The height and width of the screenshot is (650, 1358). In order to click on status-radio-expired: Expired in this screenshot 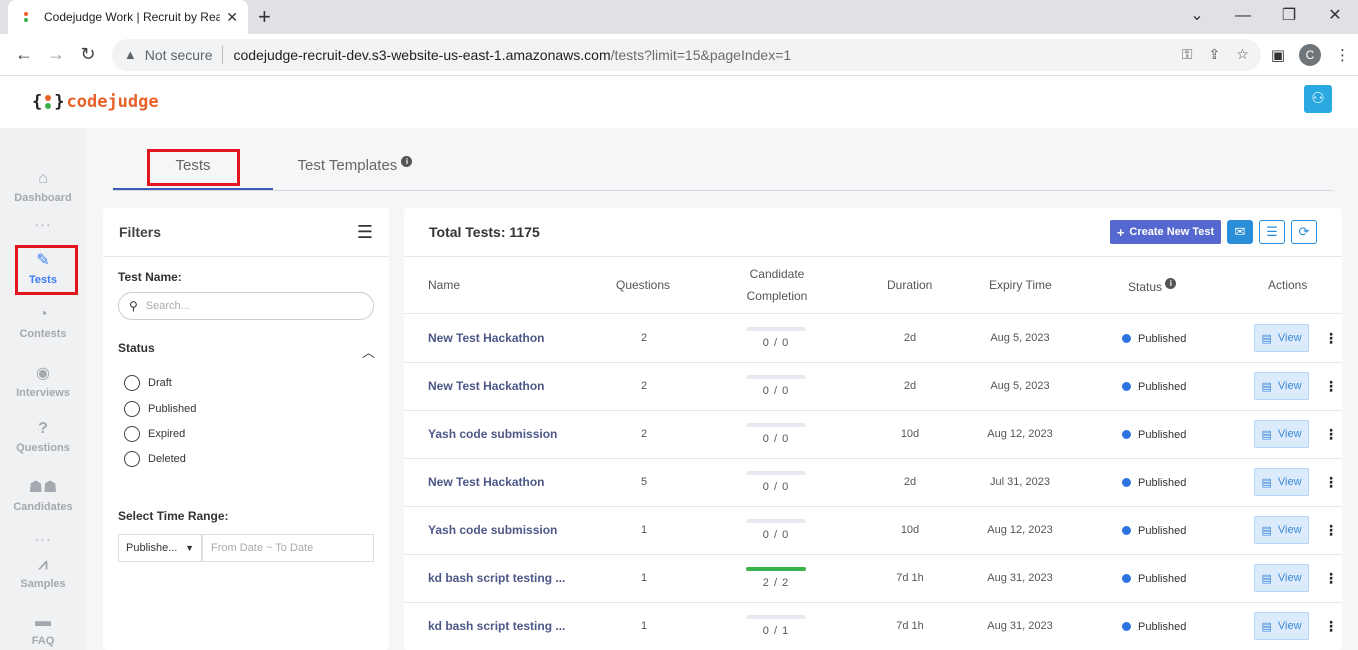, I will do `click(154, 434)`.